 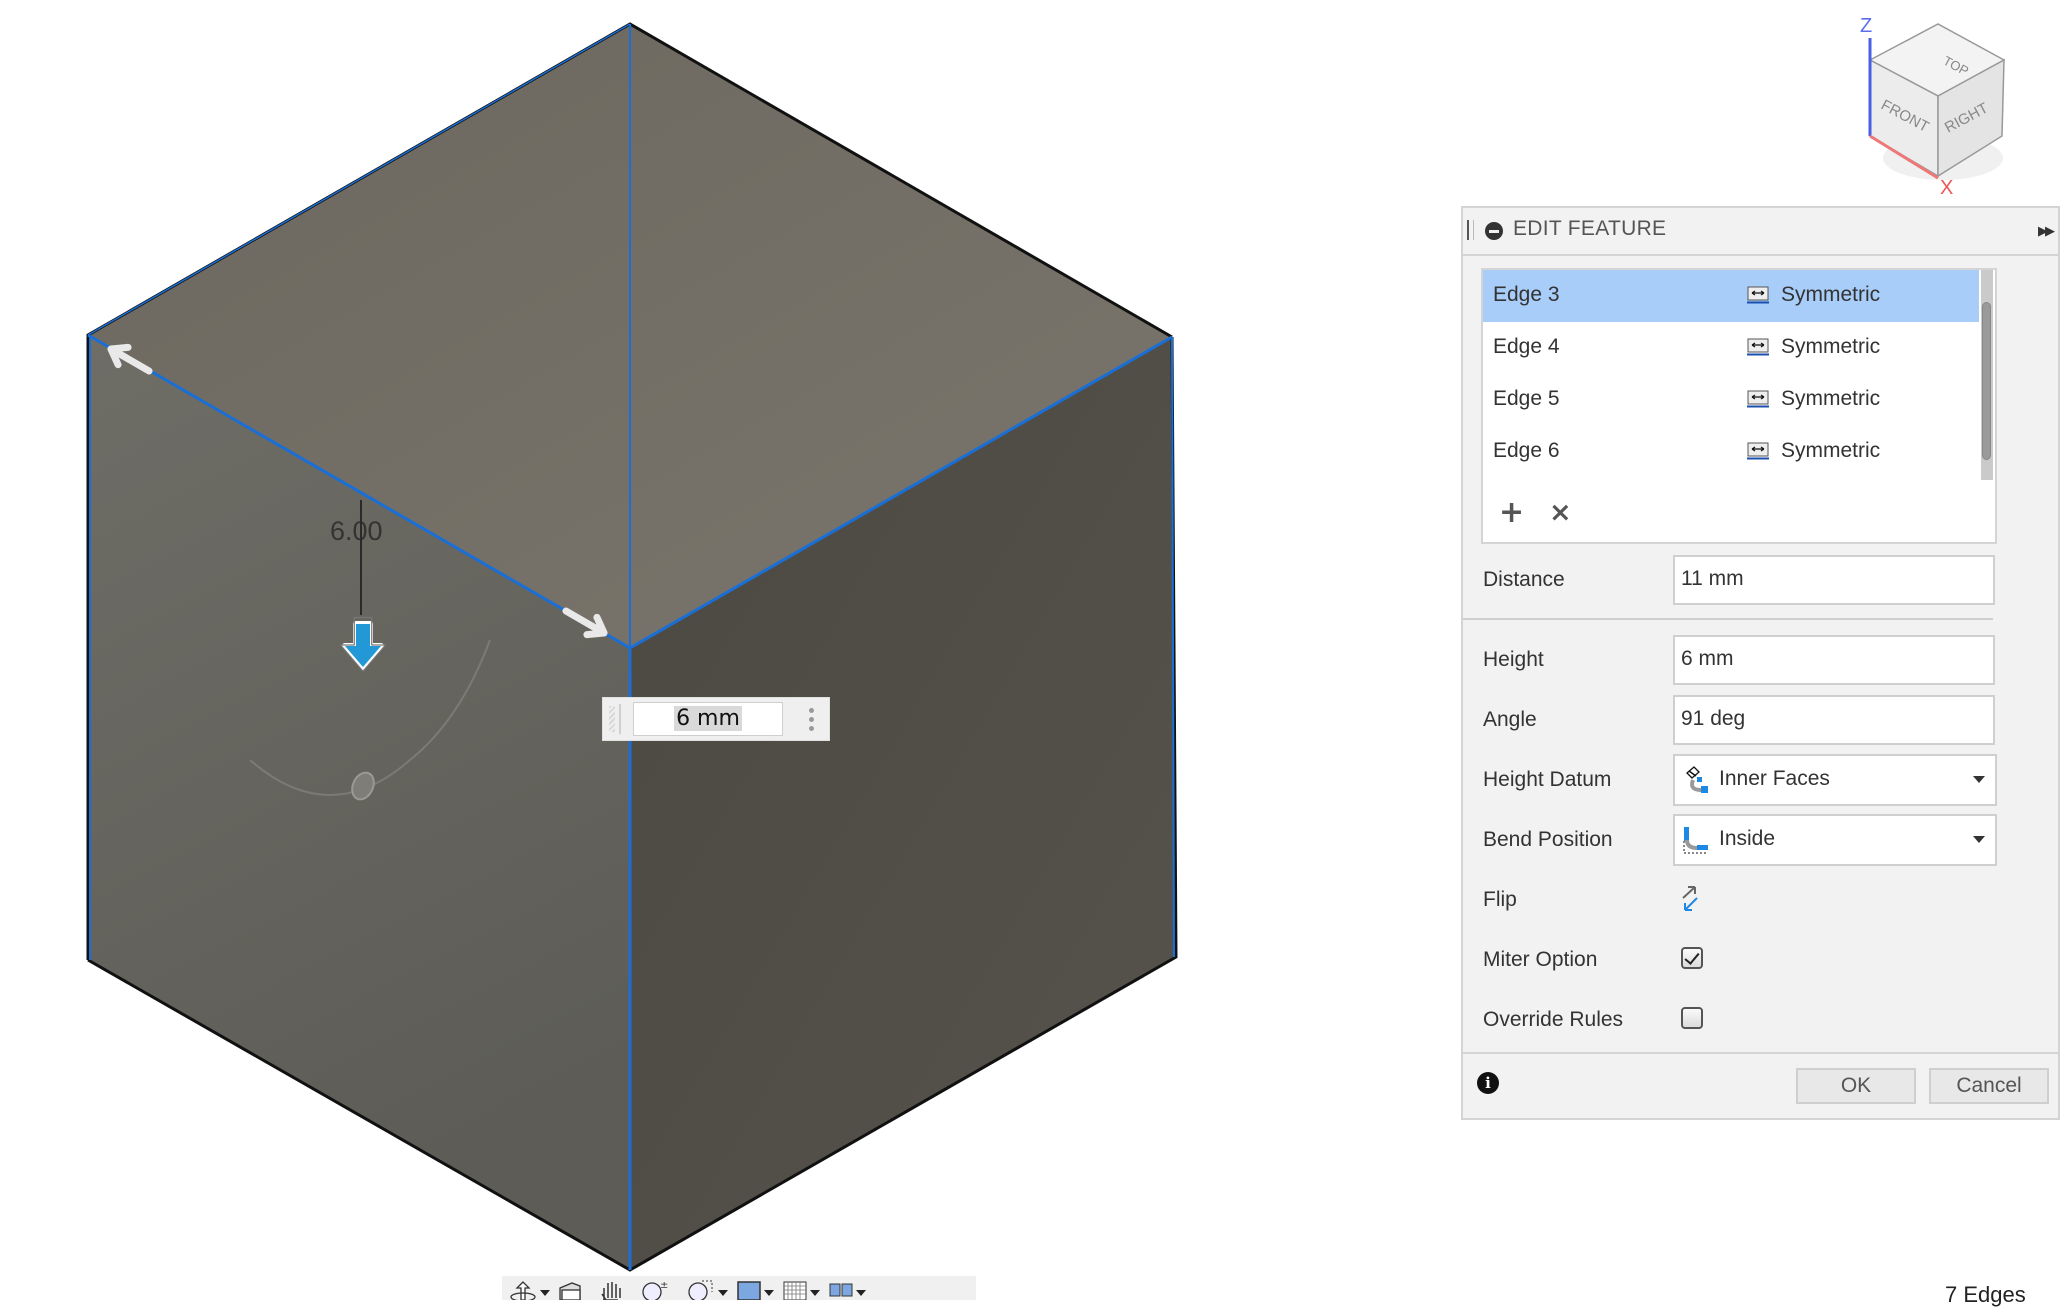 What do you see at coordinates (841, 1290) in the screenshot?
I see `viewports-icon` at bounding box center [841, 1290].